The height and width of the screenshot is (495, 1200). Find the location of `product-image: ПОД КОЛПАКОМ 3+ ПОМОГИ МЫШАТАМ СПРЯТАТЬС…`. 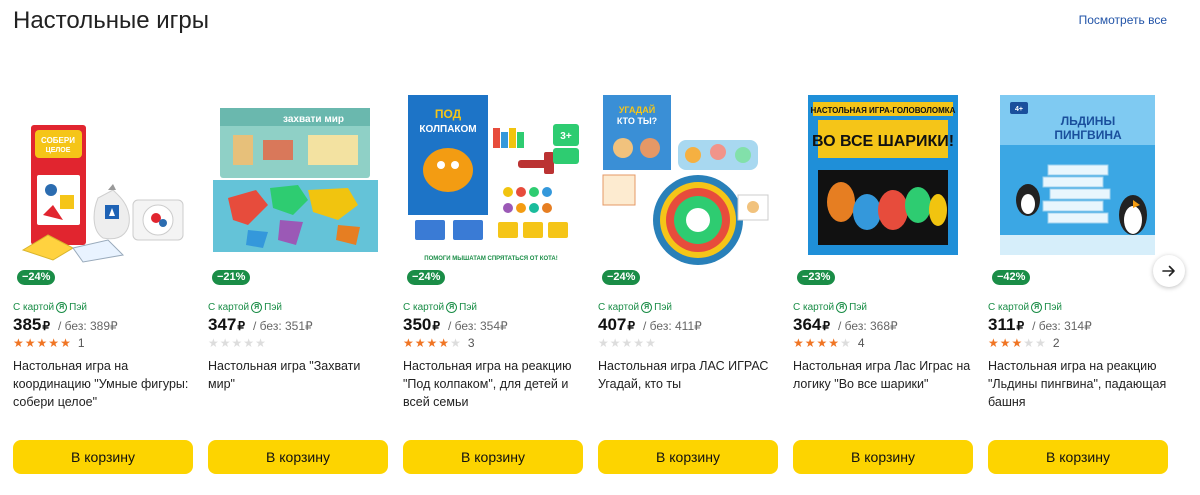

product-image: ПОД КОЛПАКОМ 3+ ПОМОГИ МЫШАТАМ СПРЯТАТЬС… is located at coordinates (493, 175).